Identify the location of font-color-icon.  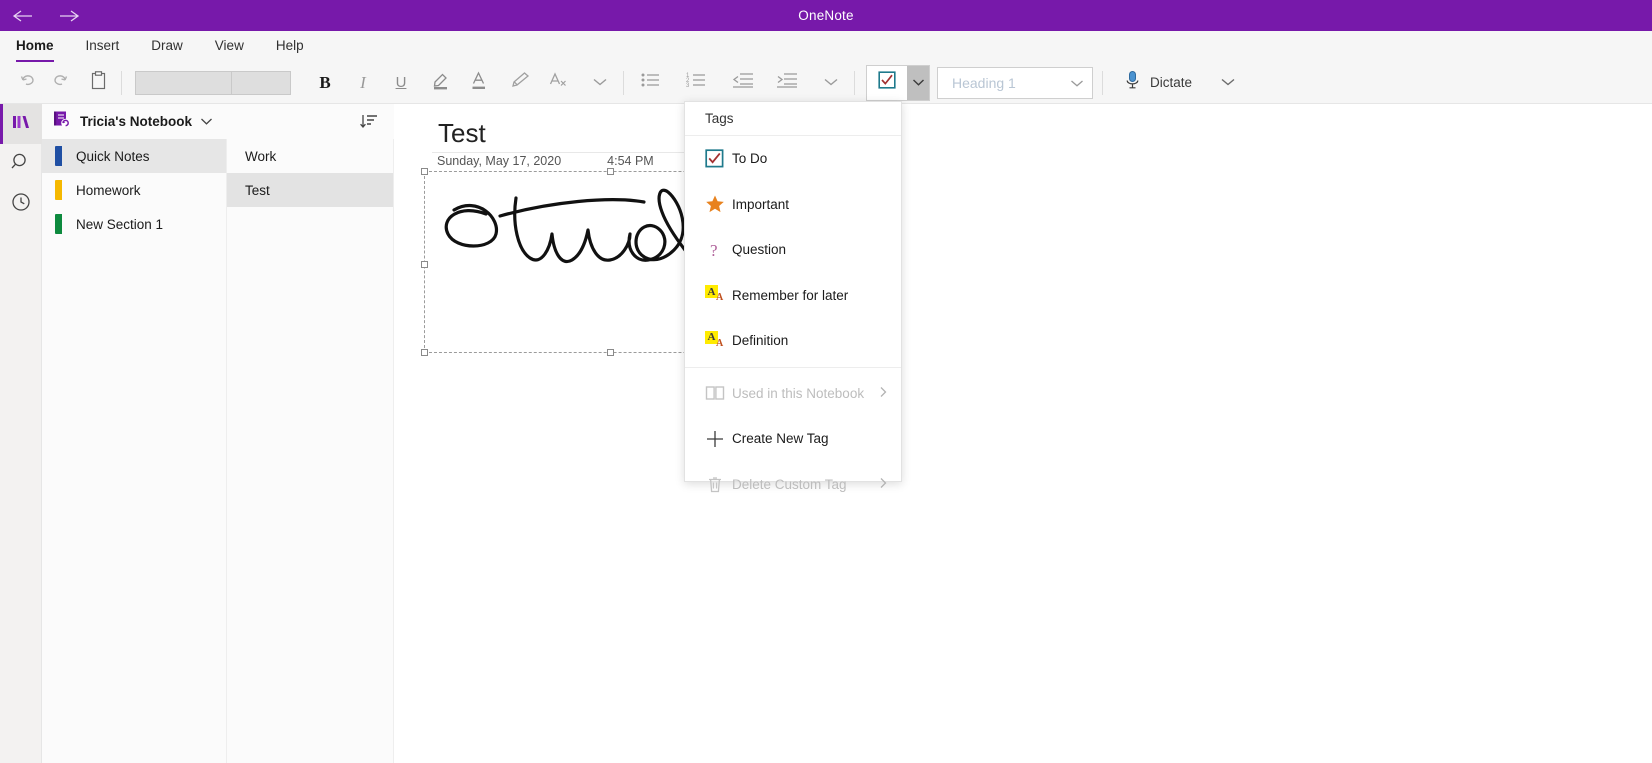
(479, 82).